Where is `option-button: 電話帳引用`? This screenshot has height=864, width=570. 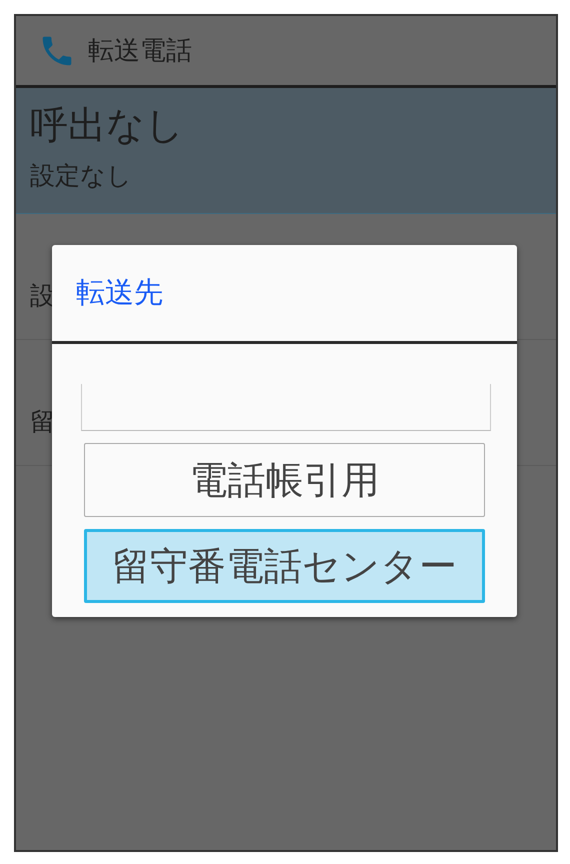
option-button: 電話帳引用 is located at coordinates (284, 480).